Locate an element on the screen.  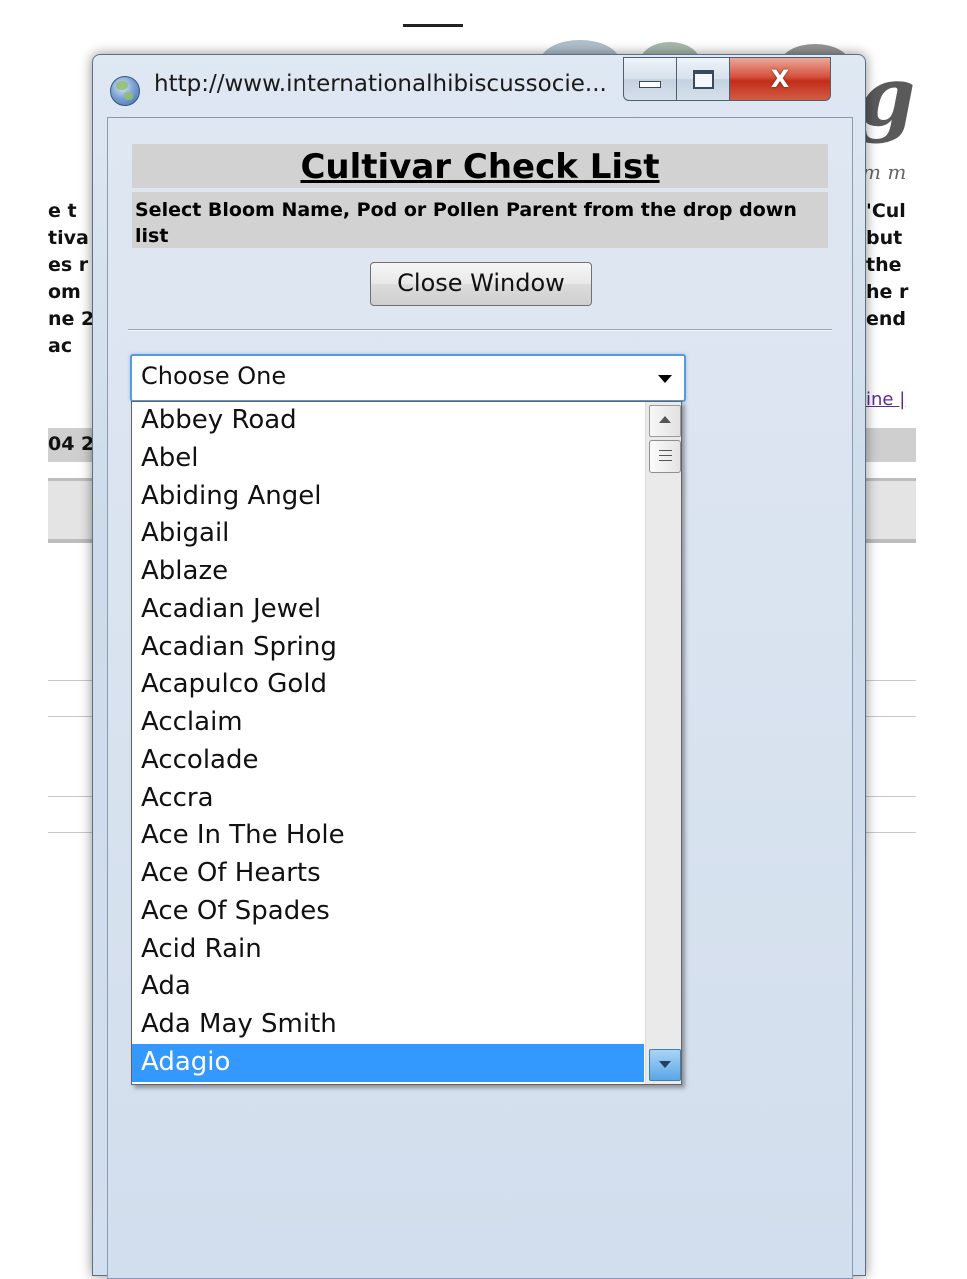
dropdown-option: Acid Rain is located at coordinates (388, 950).